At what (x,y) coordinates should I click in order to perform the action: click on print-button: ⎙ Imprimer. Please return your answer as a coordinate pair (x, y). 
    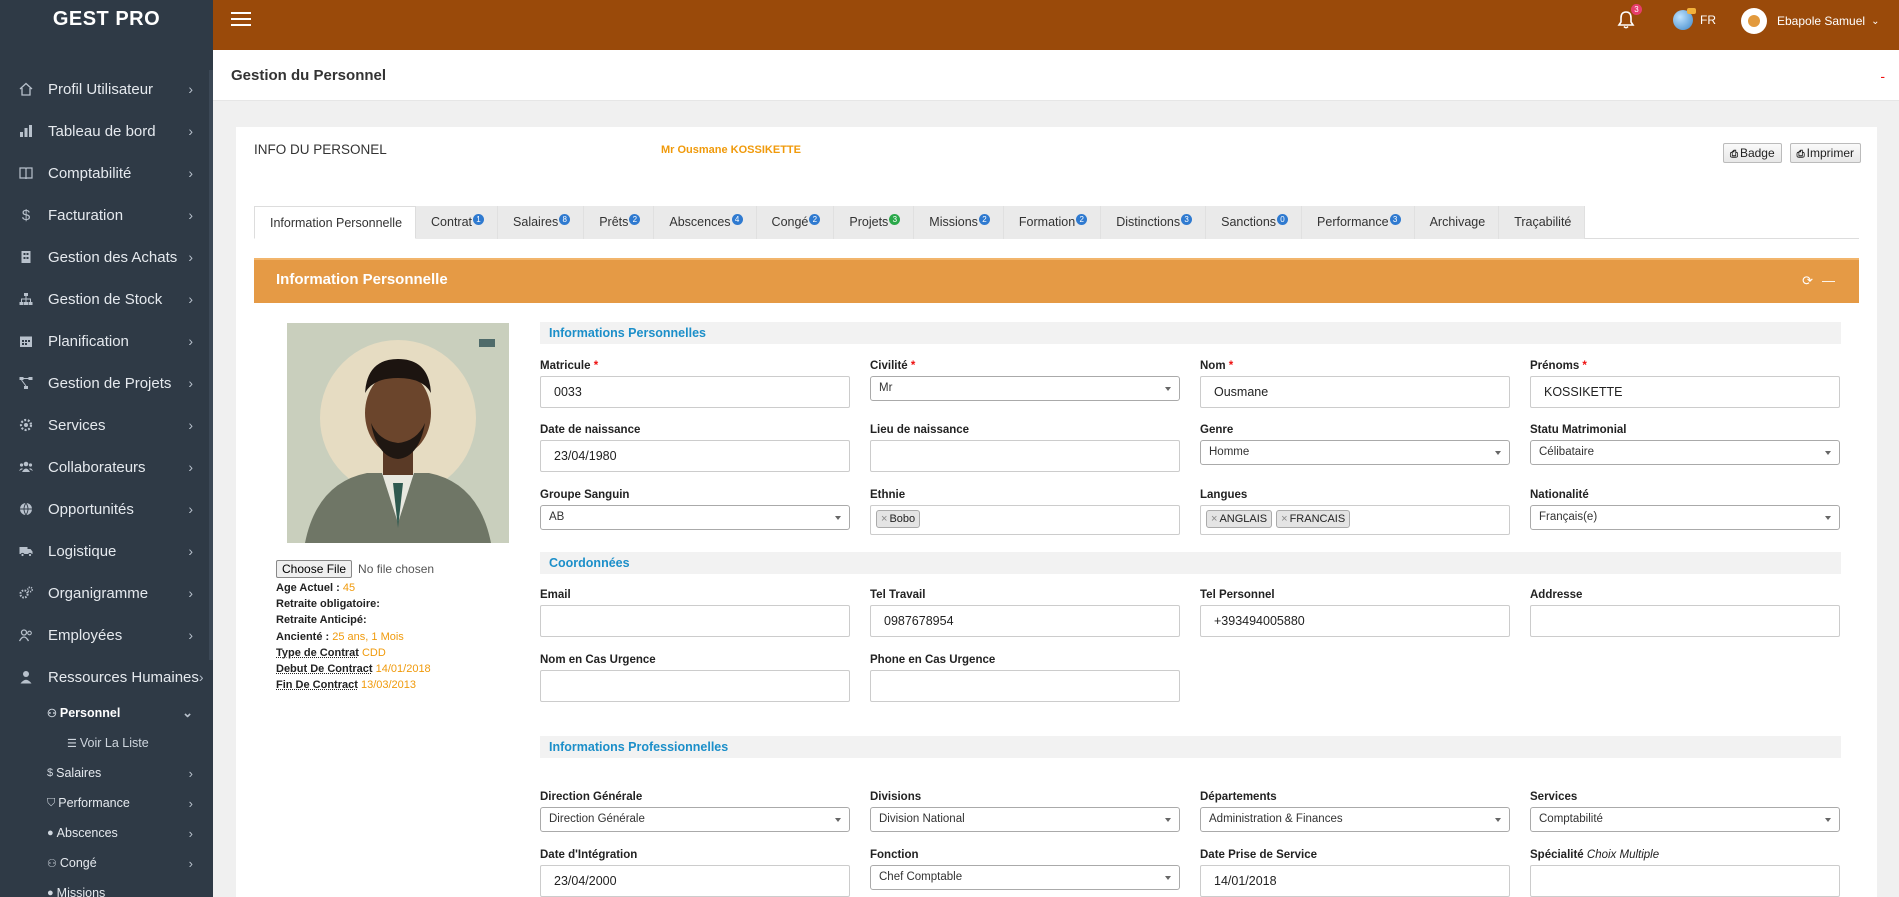
    Looking at the image, I should click on (1825, 153).